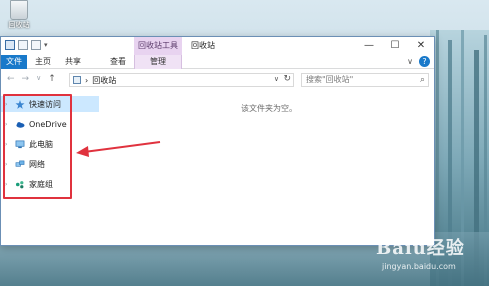 The image size is (489, 286). What do you see at coordinates (104, 80) in the screenshot?
I see `breadcrumb-recycle-bin: 回收站` at bounding box center [104, 80].